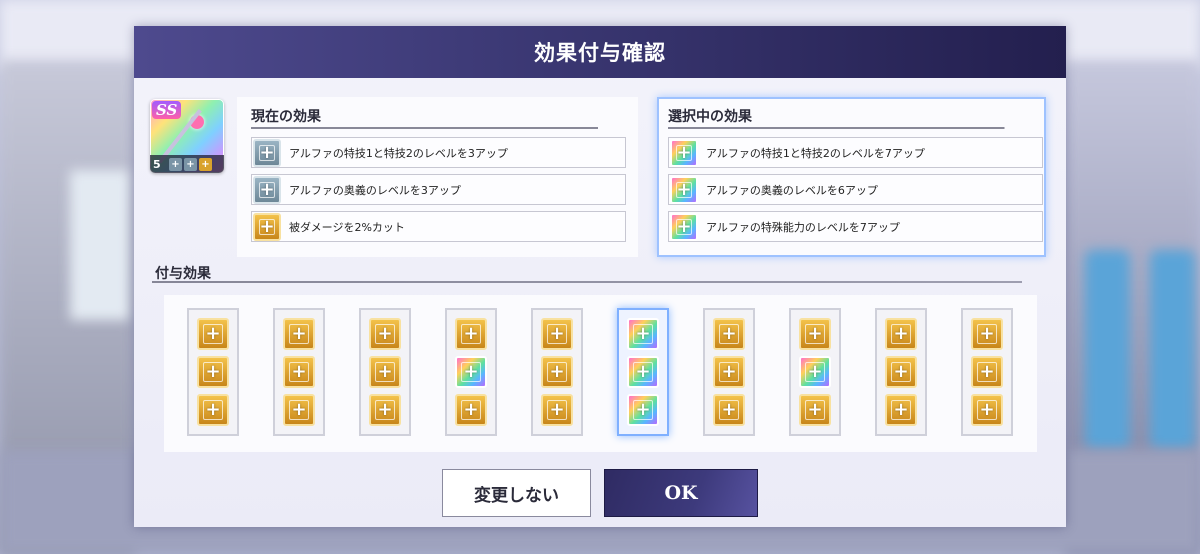 The width and height of the screenshot is (1200, 554). Describe the element at coordinates (792, 190) in the screenshot. I see `effect-text: アルファの奥義のレベルを6アップ` at that location.